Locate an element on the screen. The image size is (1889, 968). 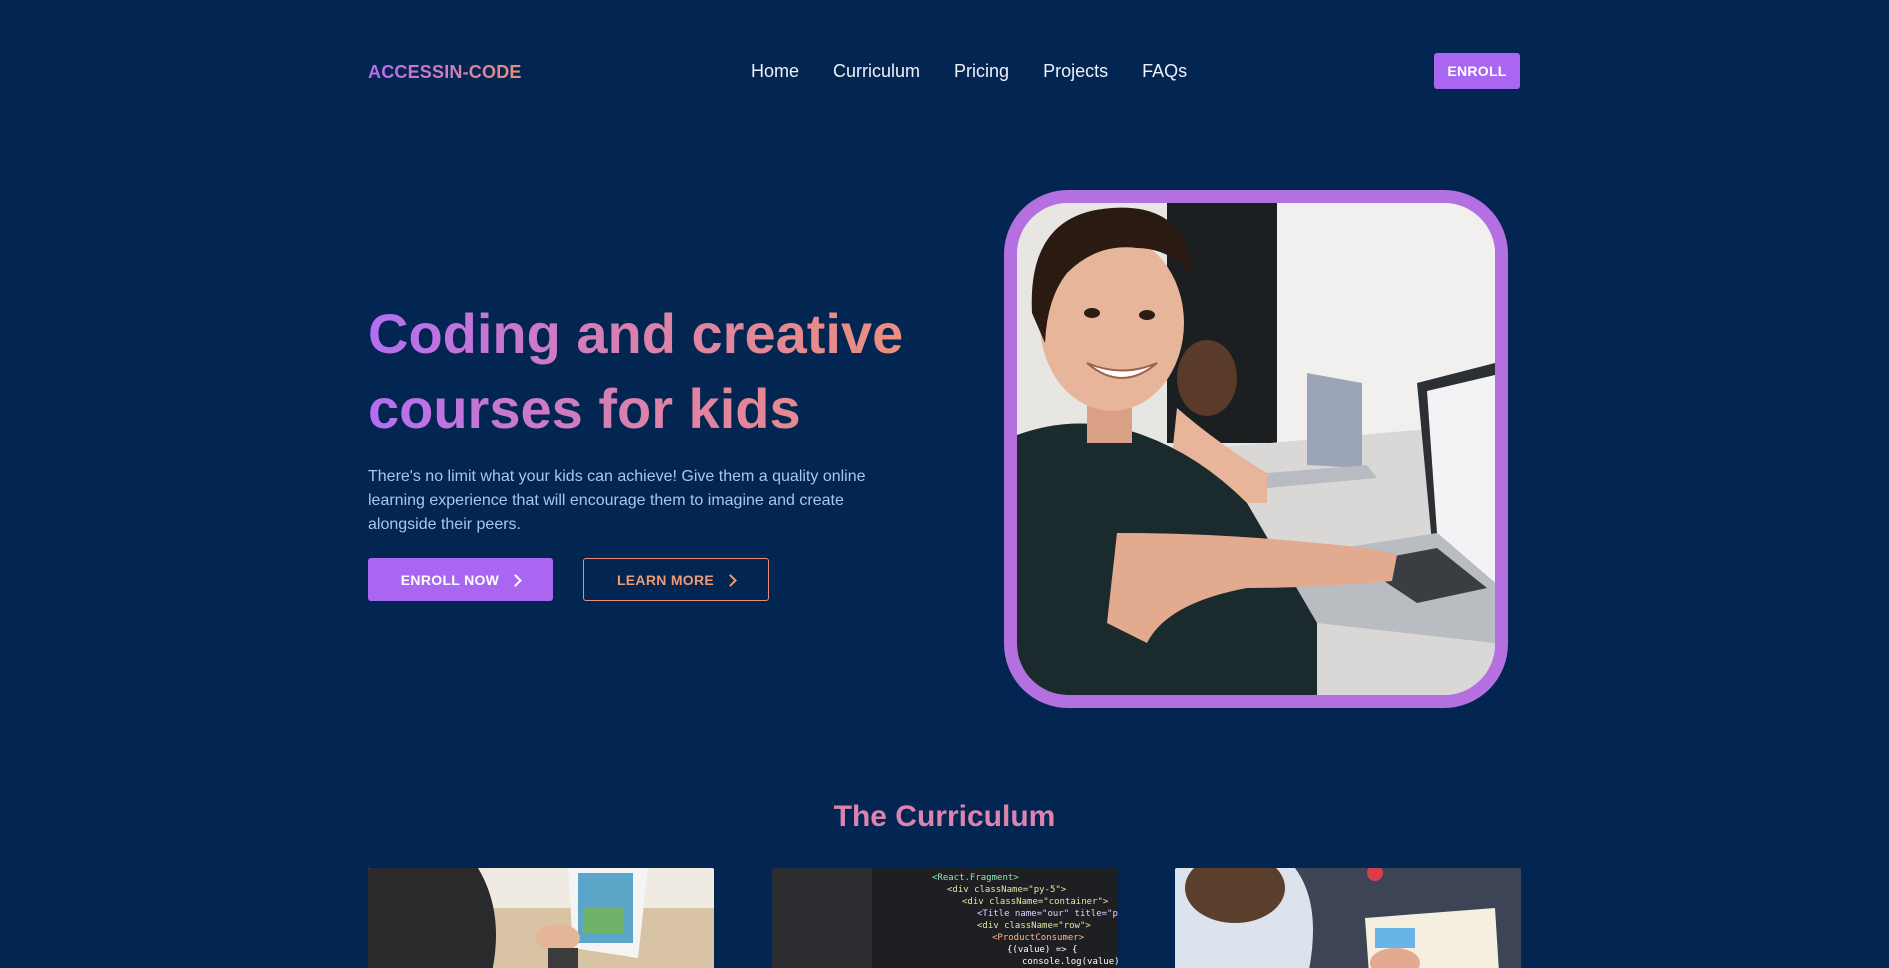
kid-at-laptop-photo is located at coordinates (1256, 449).